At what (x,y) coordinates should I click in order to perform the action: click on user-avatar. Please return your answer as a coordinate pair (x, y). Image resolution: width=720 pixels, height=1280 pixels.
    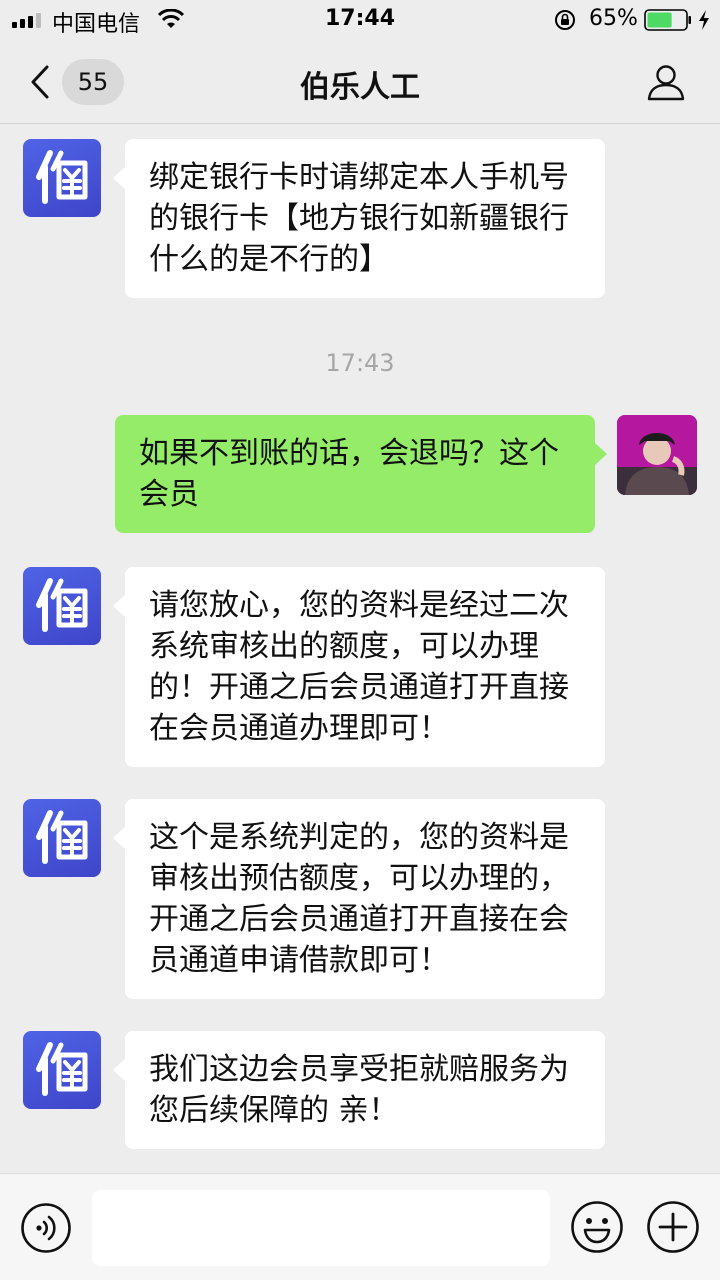
    Looking at the image, I should click on (657, 455).